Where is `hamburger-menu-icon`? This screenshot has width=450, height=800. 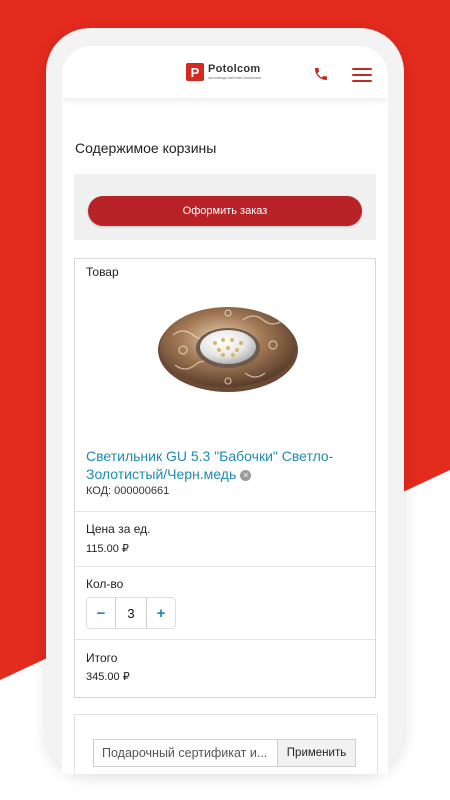 hamburger-menu-icon is located at coordinates (362, 75).